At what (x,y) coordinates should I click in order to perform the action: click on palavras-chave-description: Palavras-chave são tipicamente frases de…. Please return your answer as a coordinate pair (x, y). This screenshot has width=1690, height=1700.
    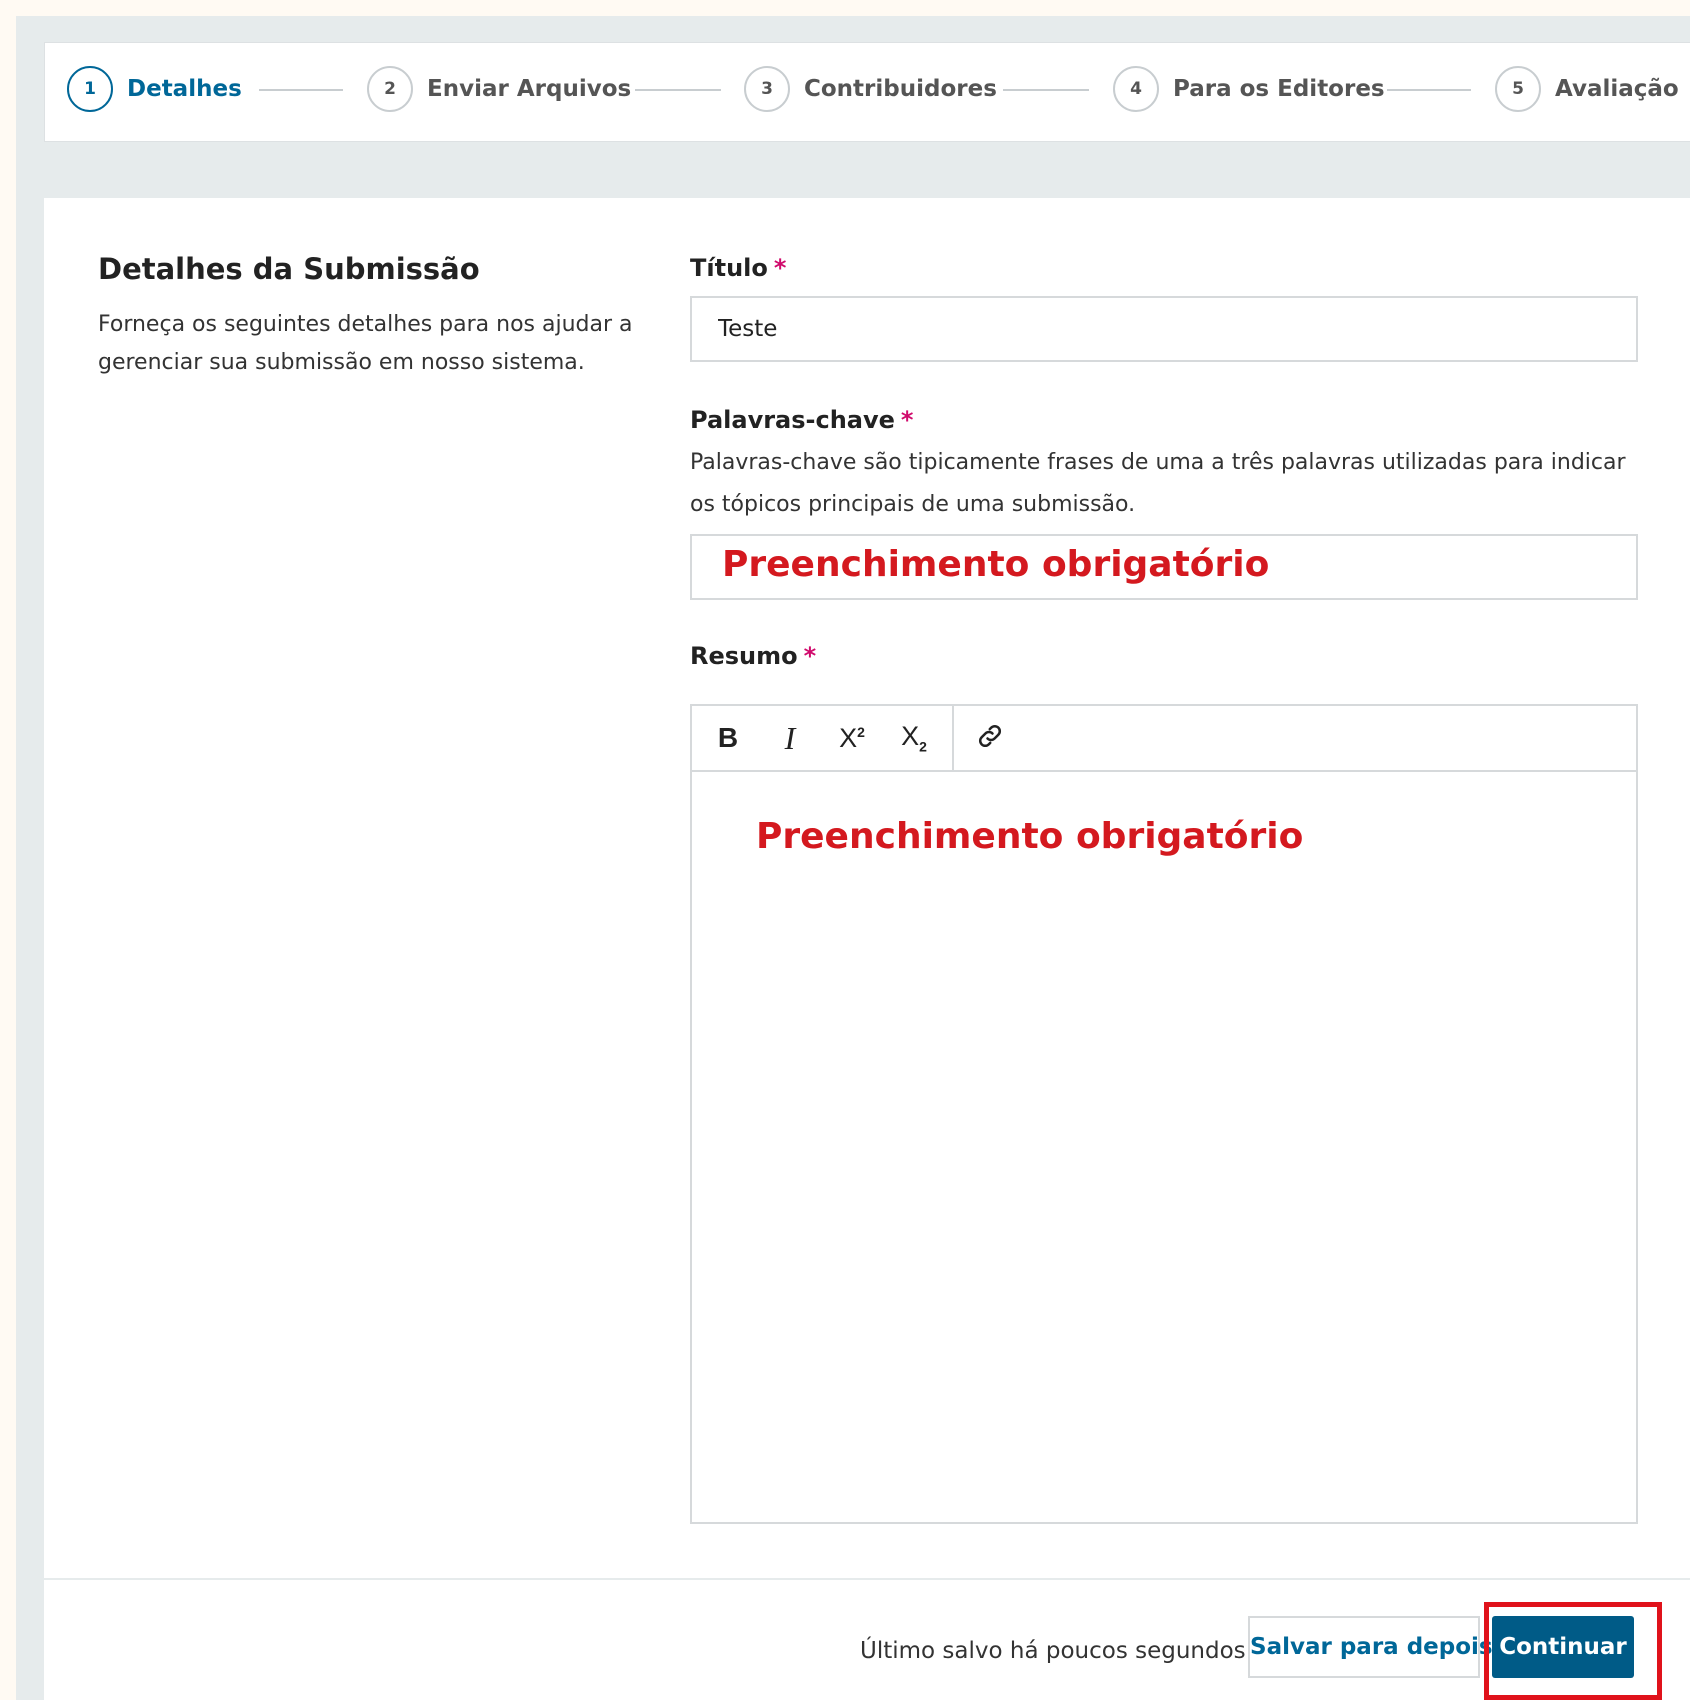
    Looking at the image, I should click on (1158, 483).